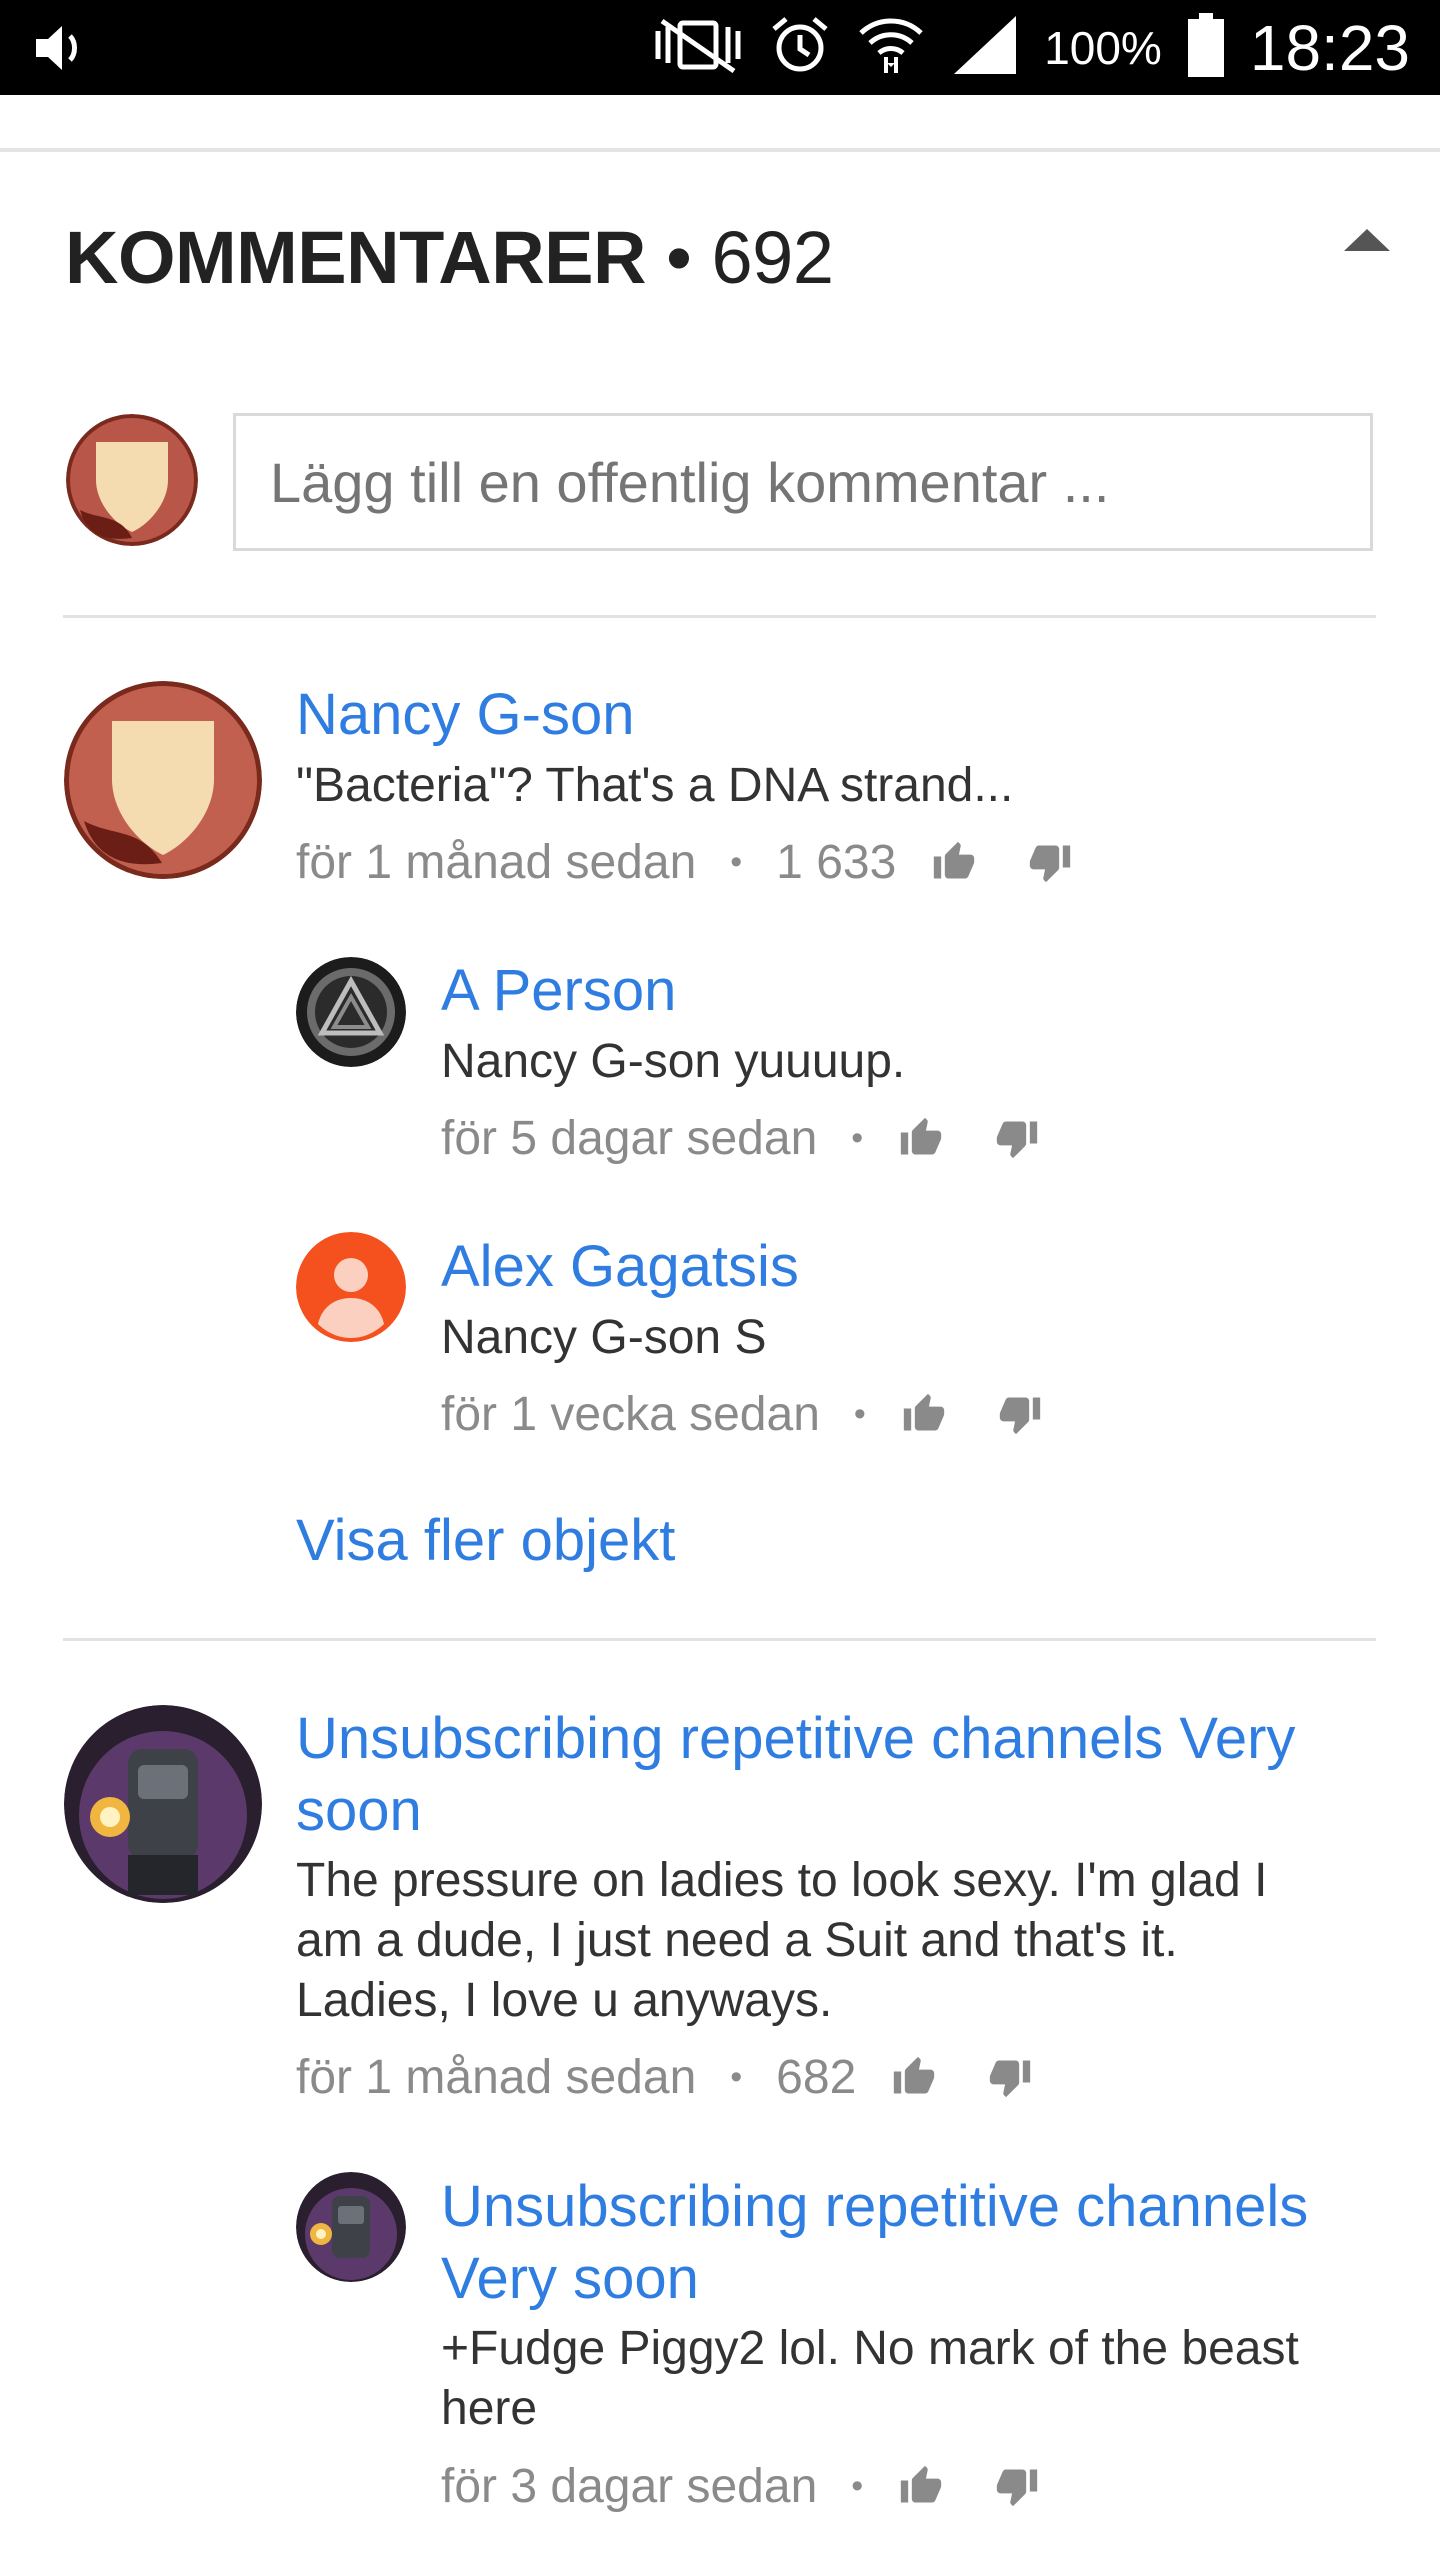  Describe the element at coordinates (564, 2000) in the screenshot. I see `comment-text-line: Ladies, I love u anyways.` at that location.